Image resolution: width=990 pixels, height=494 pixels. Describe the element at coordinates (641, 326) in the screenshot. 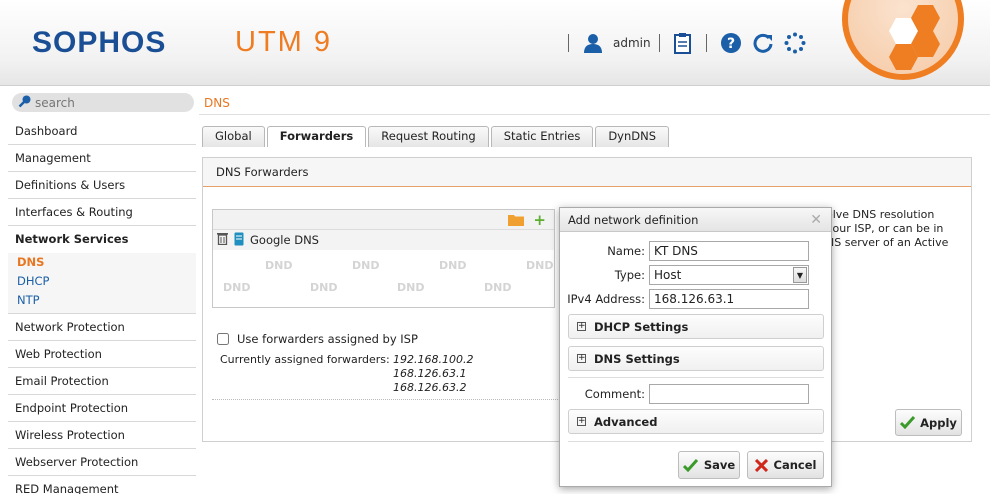

I see `section-label: DHCP Settings` at that location.